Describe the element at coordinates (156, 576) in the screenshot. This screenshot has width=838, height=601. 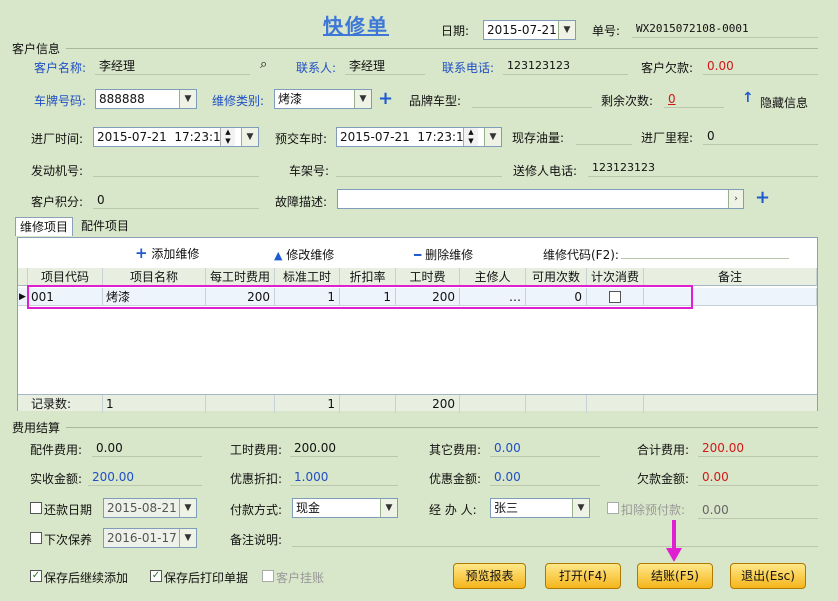
I see `print-checkbox: ✓` at that location.